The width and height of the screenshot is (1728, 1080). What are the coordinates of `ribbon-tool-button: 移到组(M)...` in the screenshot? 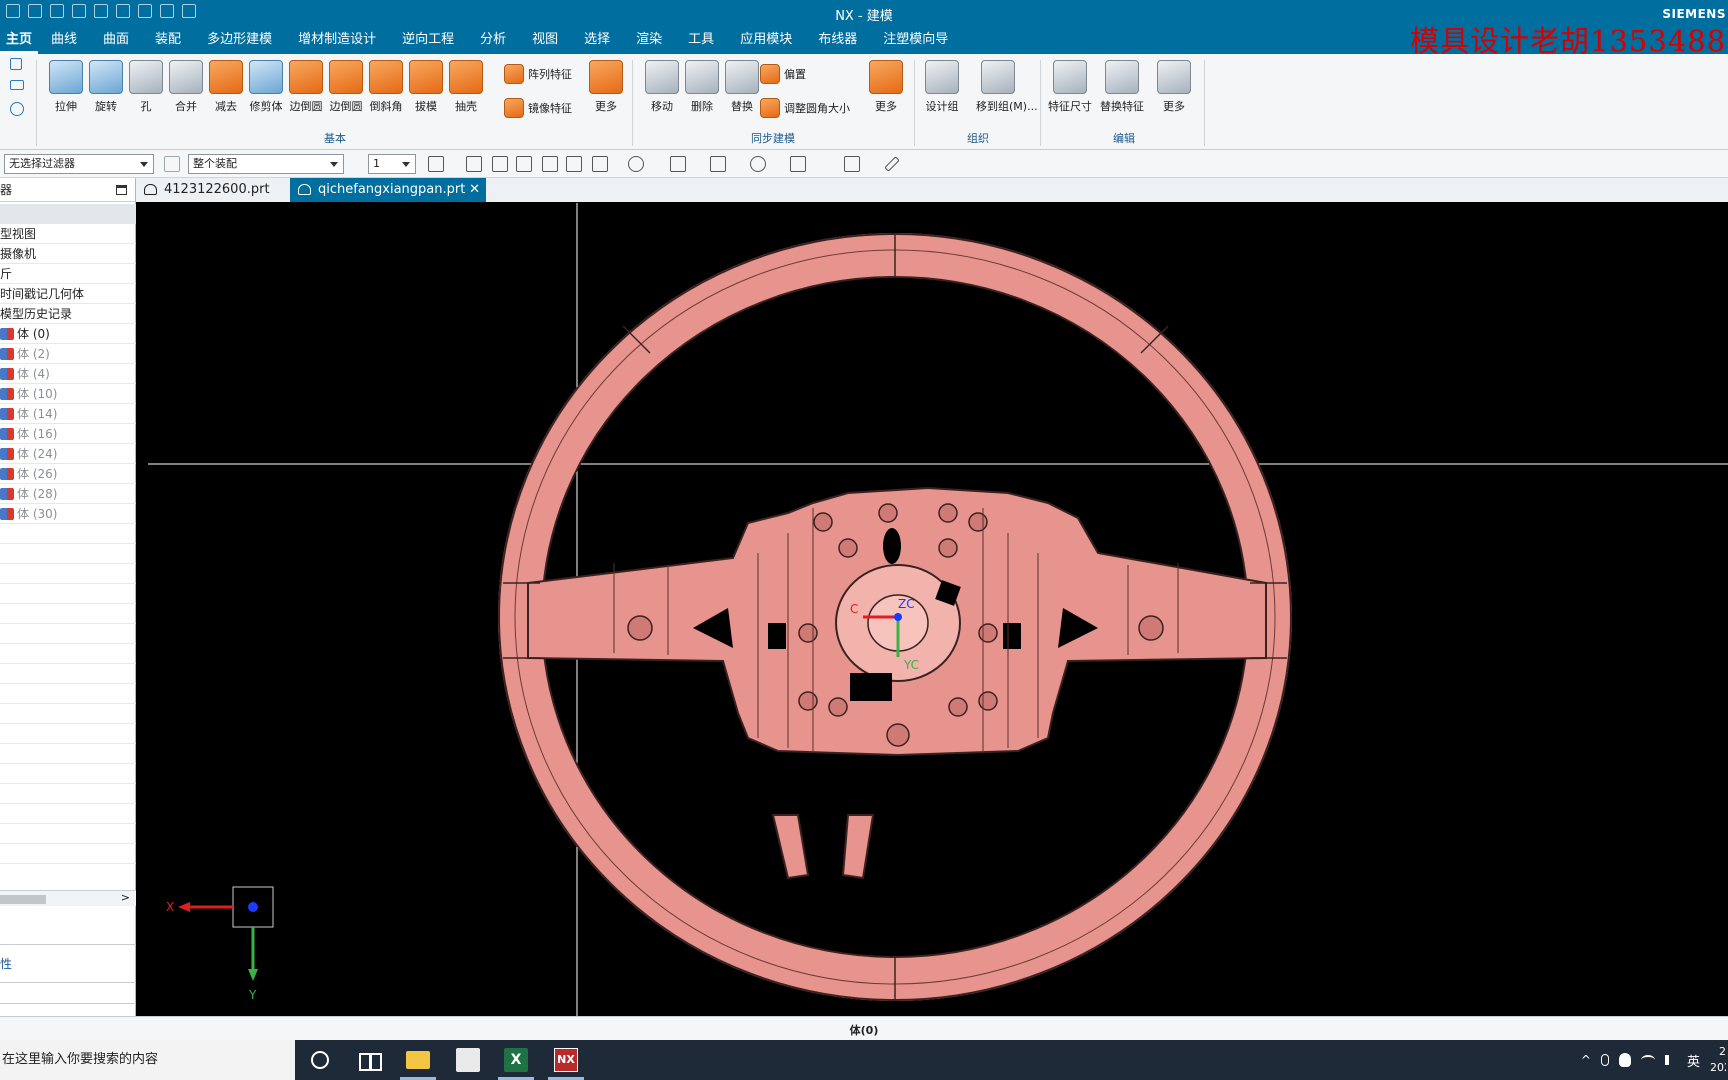 It's located at (1007, 87).